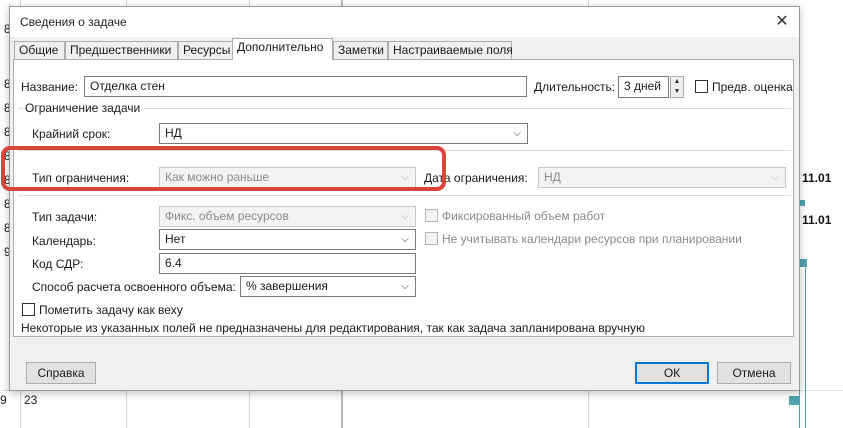  I want to click on calendar-select: Нет ⌵, so click(287, 239).